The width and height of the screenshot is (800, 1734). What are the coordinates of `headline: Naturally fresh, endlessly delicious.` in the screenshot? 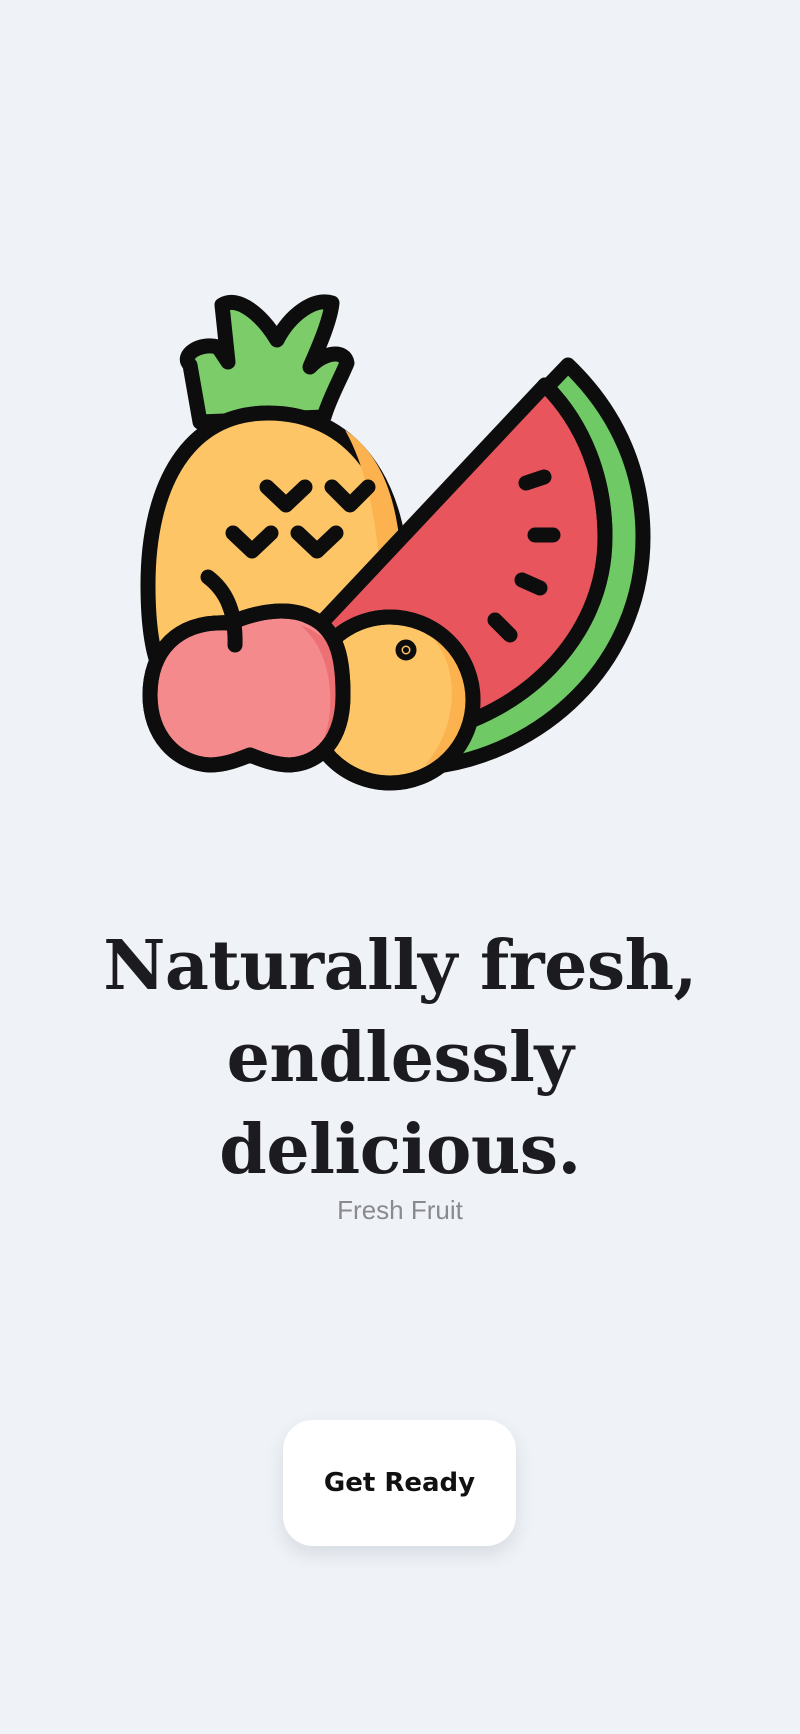 It's located at (400, 1058).